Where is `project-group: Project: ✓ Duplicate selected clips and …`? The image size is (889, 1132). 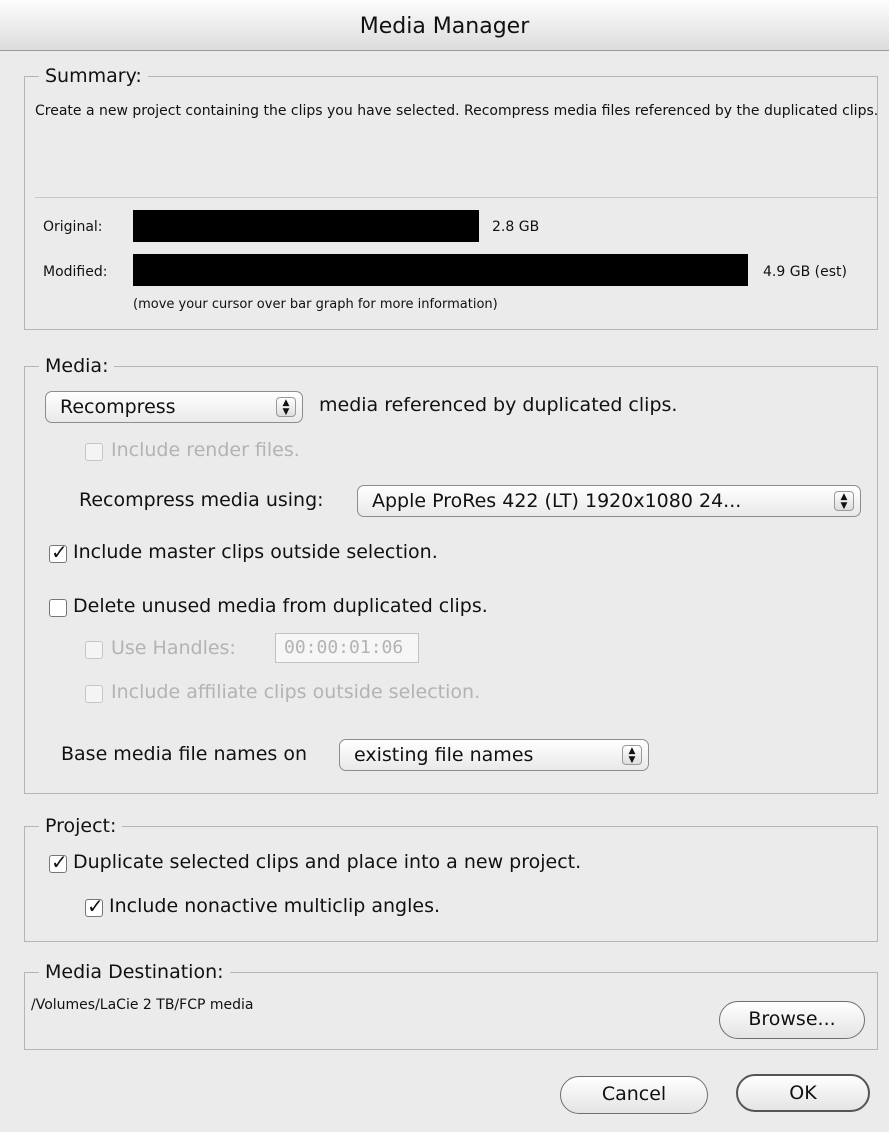
project-group: Project: ✓ Duplicate selected clips and … is located at coordinates (451, 878).